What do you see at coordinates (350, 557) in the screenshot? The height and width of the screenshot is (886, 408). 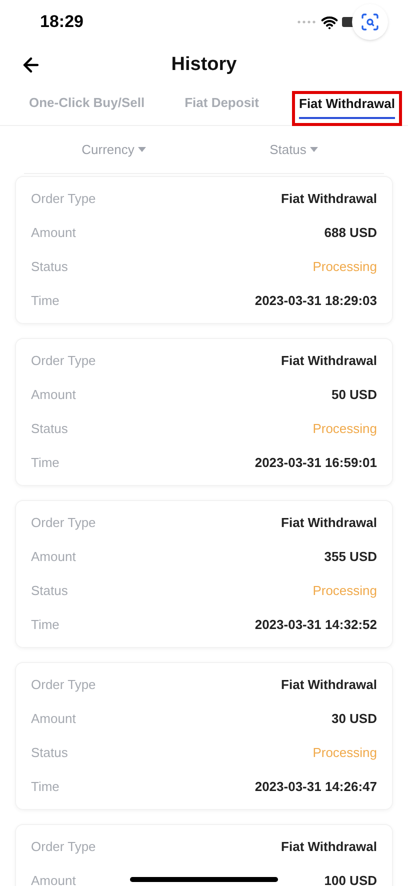 I see `field-value: 355 USD` at bounding box center [350, 557].